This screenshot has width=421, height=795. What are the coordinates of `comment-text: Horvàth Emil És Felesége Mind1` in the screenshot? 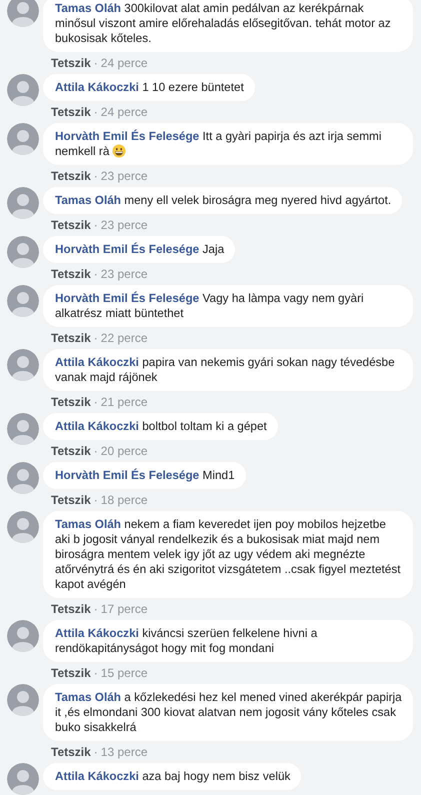 It's located at (145, 475).